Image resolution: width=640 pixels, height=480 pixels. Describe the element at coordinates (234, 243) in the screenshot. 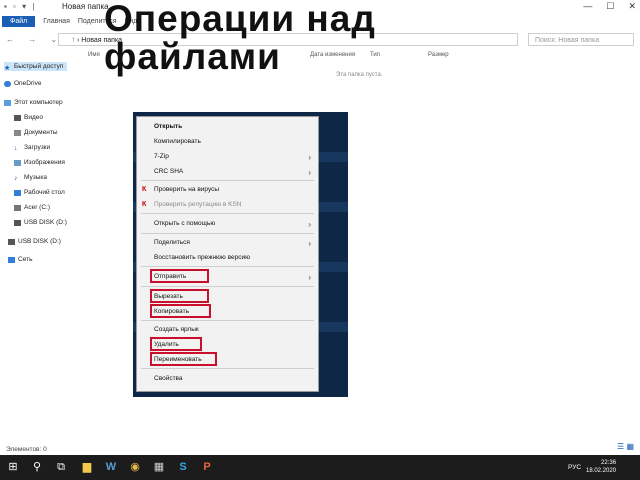

I see `menu-item-share: Поделиться ›` at that location.